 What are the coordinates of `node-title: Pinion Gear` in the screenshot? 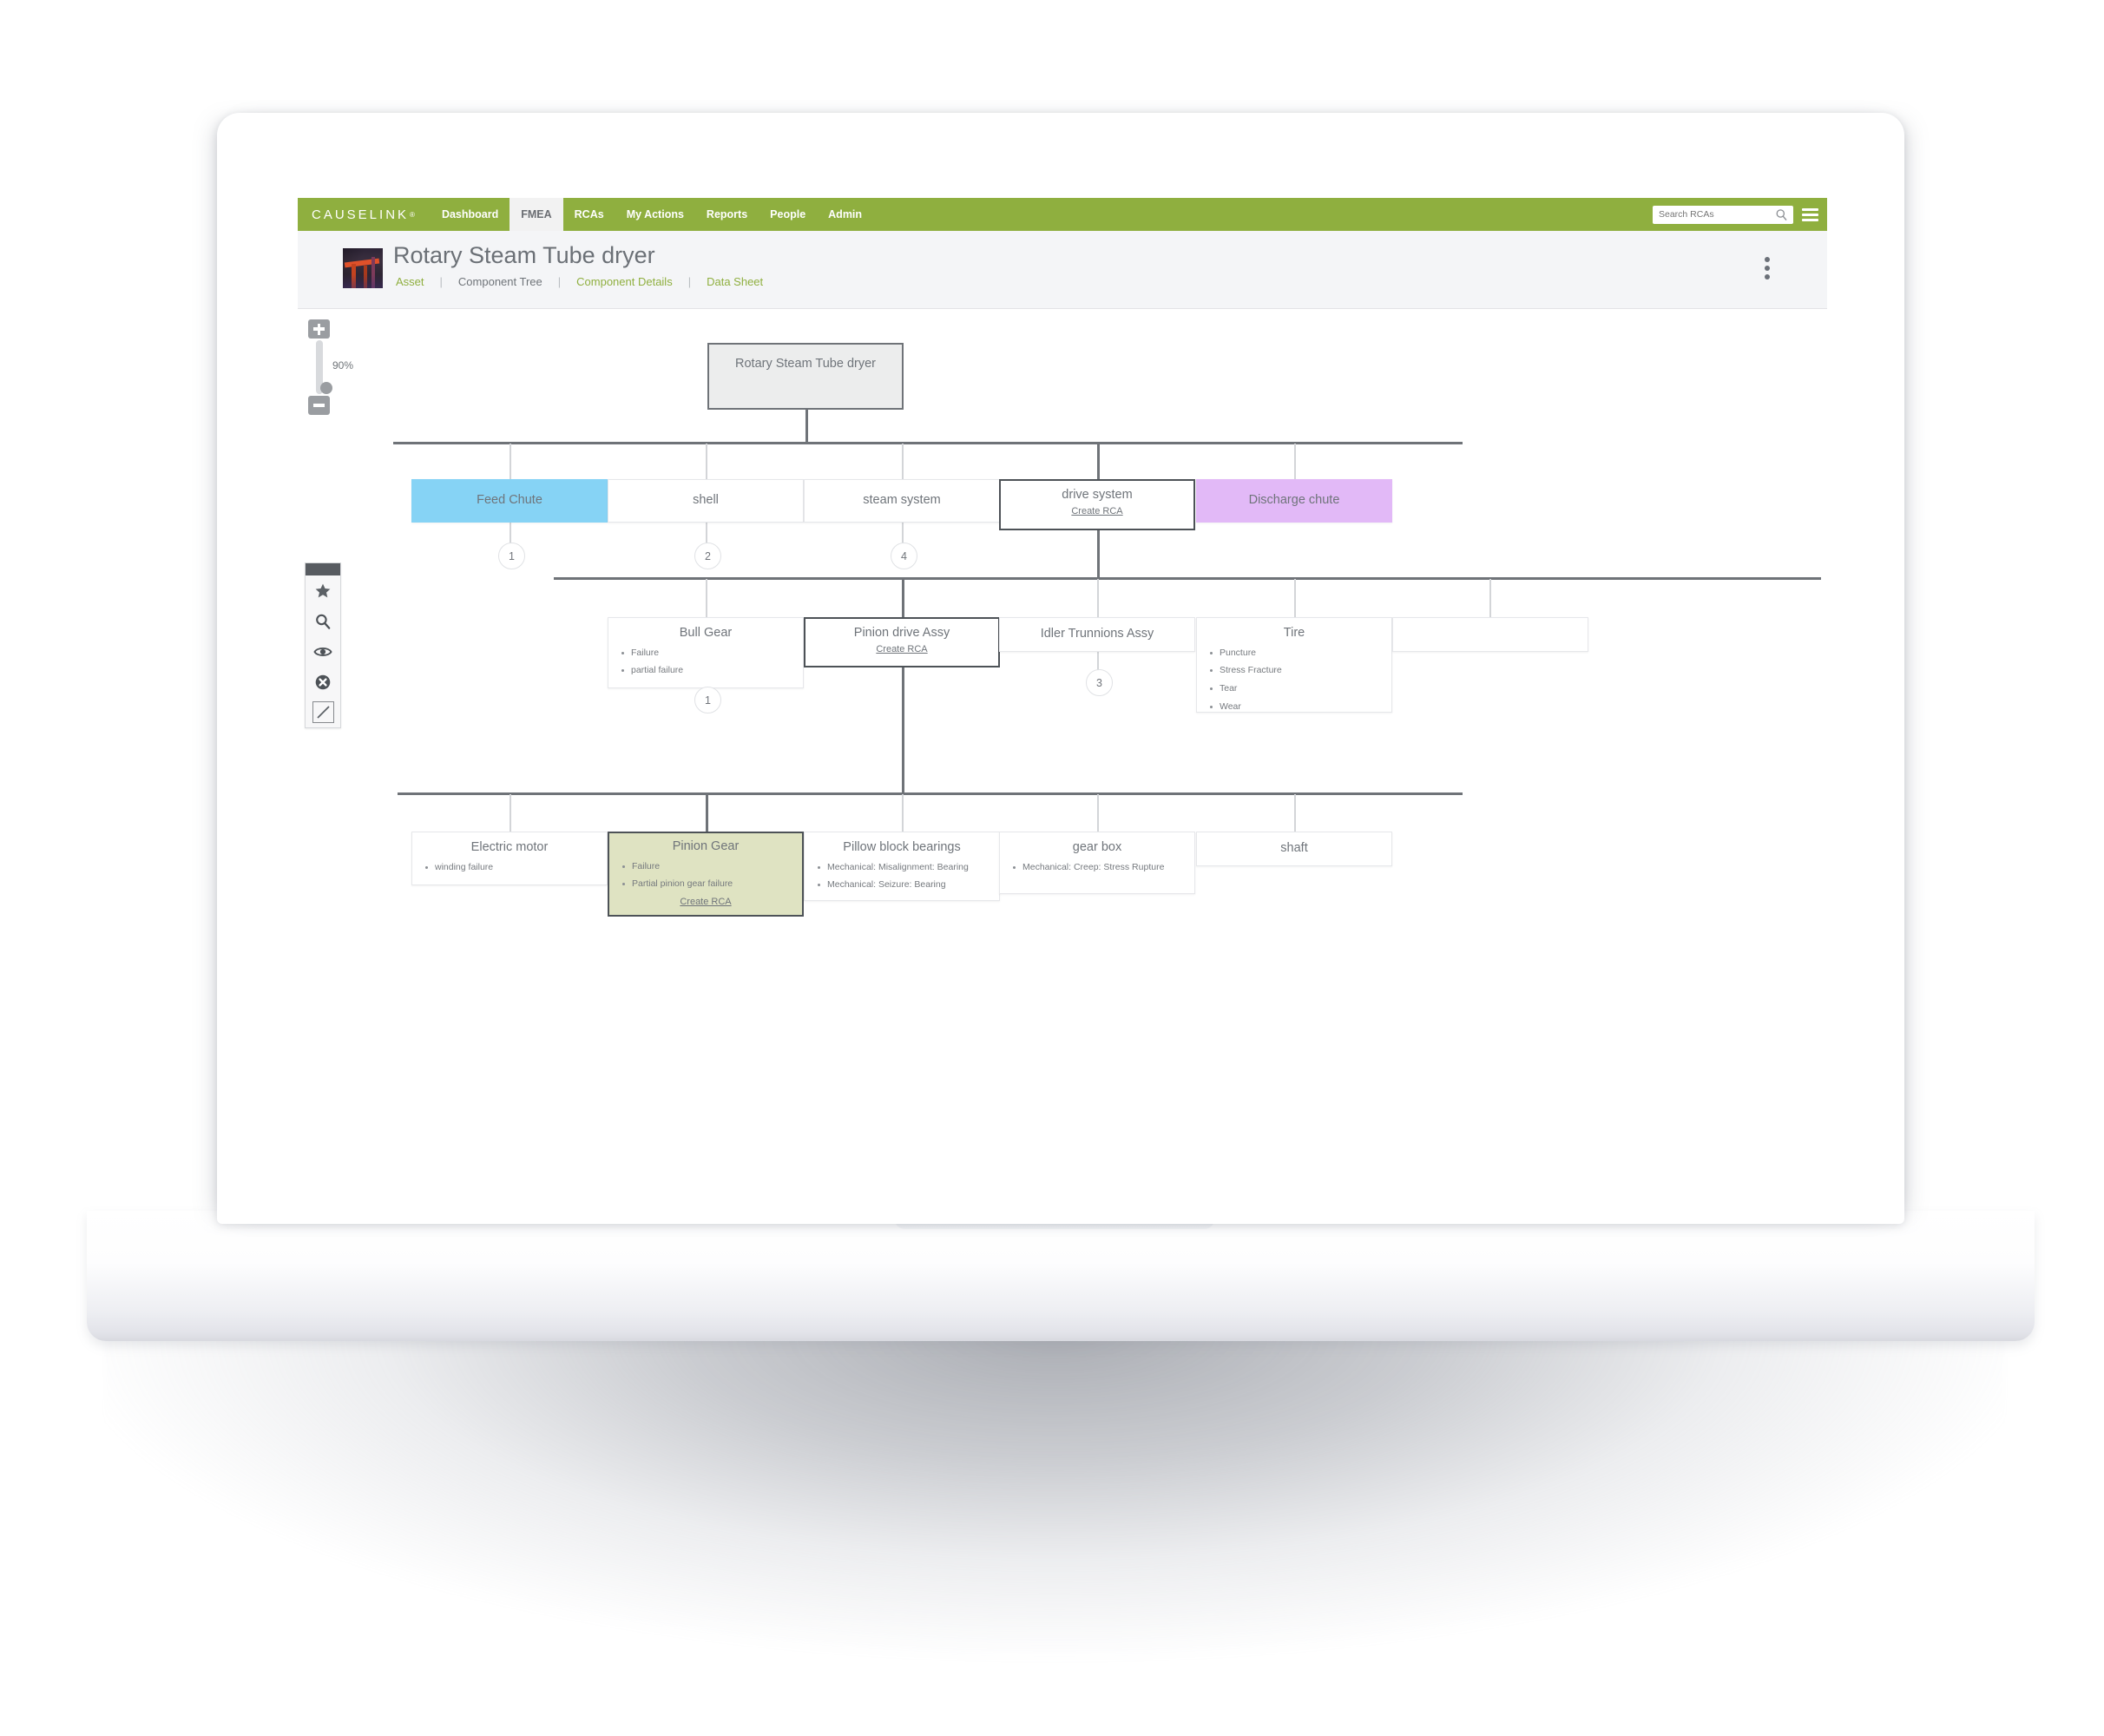 It's located at (706, 846).